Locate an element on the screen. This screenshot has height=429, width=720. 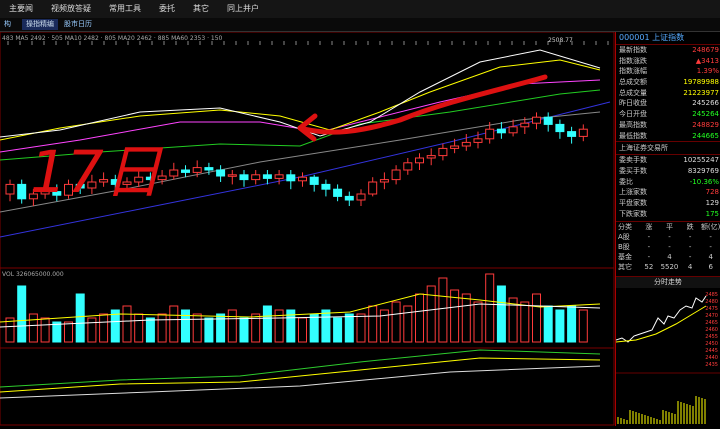
menu-item-4: 其它 is located at coordinates (201, 9).